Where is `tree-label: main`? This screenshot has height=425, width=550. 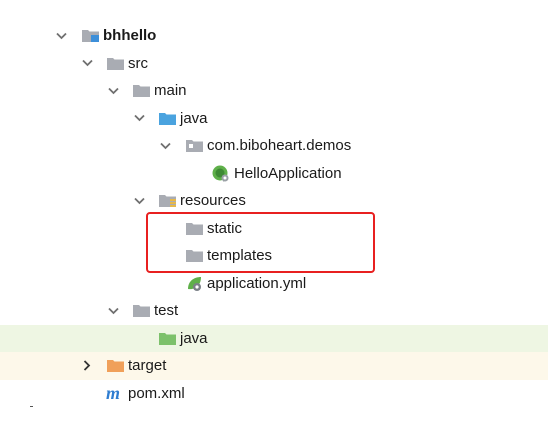
tree-label: main is located at coordinates (170, 90).